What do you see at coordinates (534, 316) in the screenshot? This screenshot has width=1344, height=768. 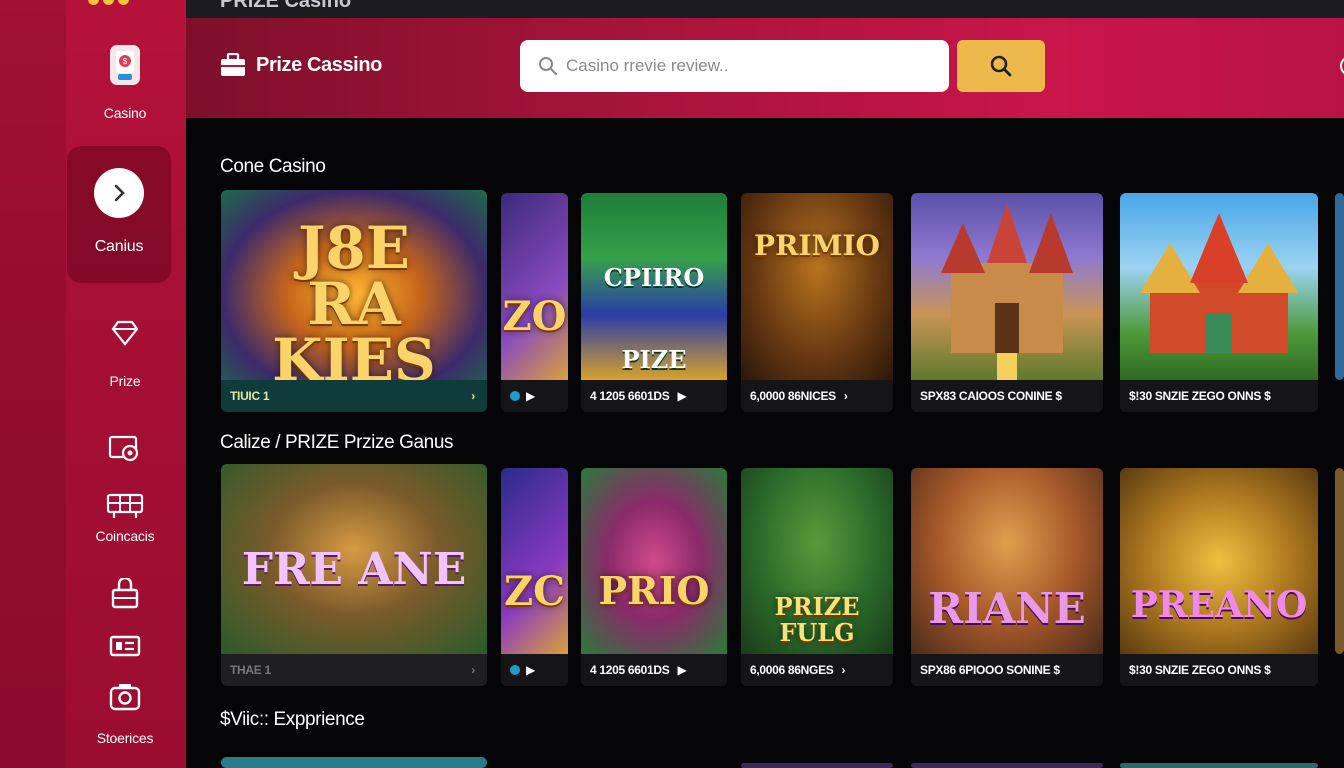 I see `game-art-title: ZO` at bounding box center [534, 316].